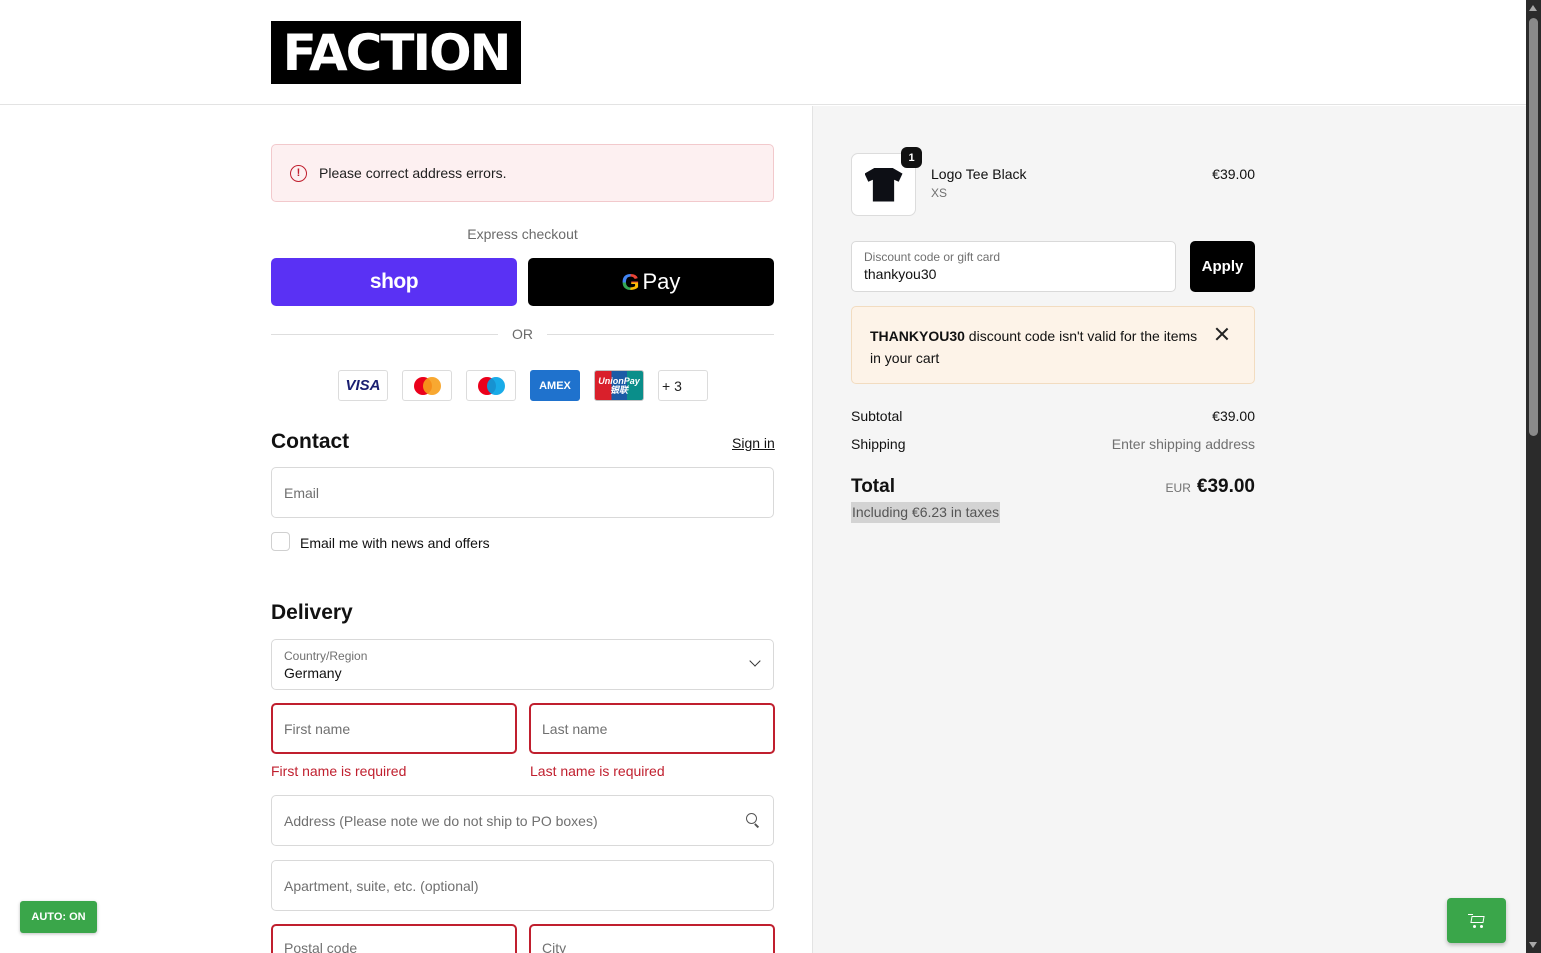 Image resolution: width=1541 pixels, height=953 pixels. I want to click on more-cards-badge: + 3, so click(683, 385).